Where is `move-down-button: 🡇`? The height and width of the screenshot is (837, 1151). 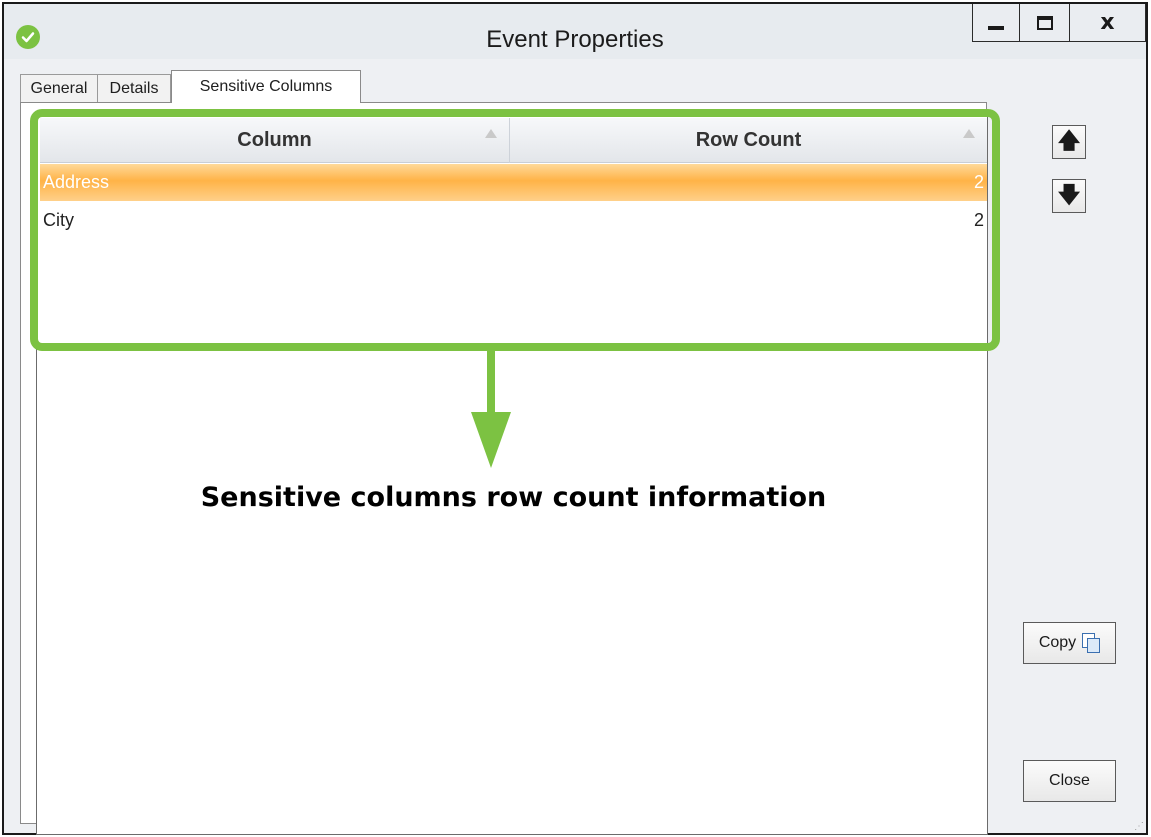 move-down-button: 🡇 is located at coordinates (1069, 196).